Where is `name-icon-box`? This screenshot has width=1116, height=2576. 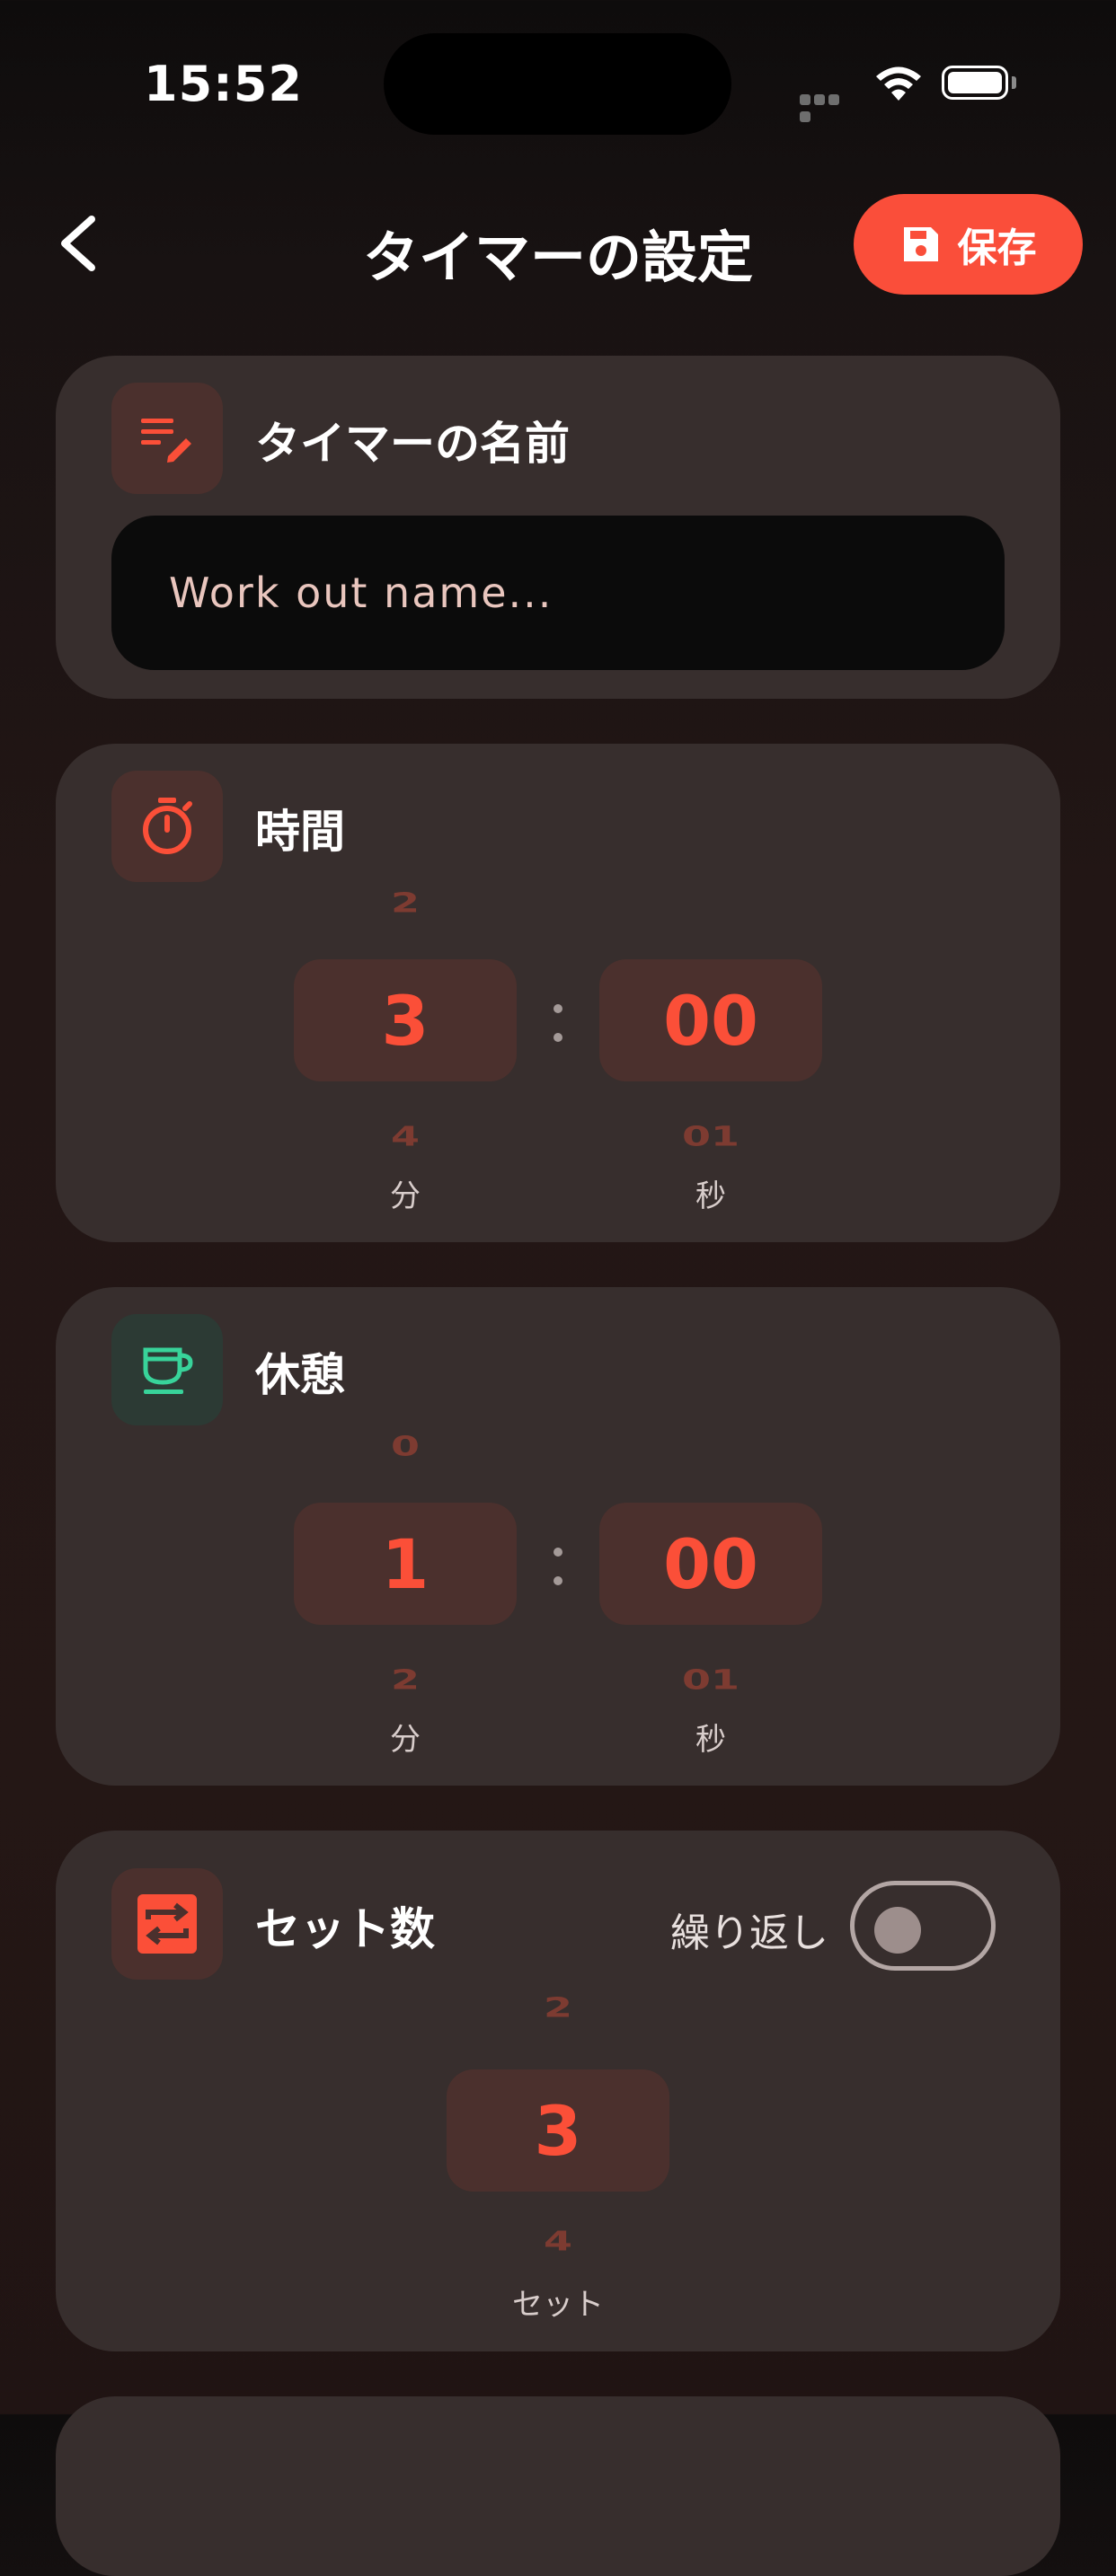
name-icon-box is located at coordinates (167, 438).